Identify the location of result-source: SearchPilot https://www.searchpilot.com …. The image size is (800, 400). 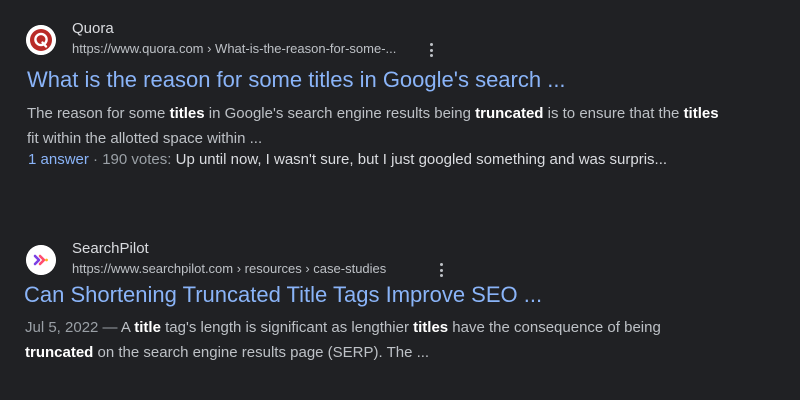
(406, 260).